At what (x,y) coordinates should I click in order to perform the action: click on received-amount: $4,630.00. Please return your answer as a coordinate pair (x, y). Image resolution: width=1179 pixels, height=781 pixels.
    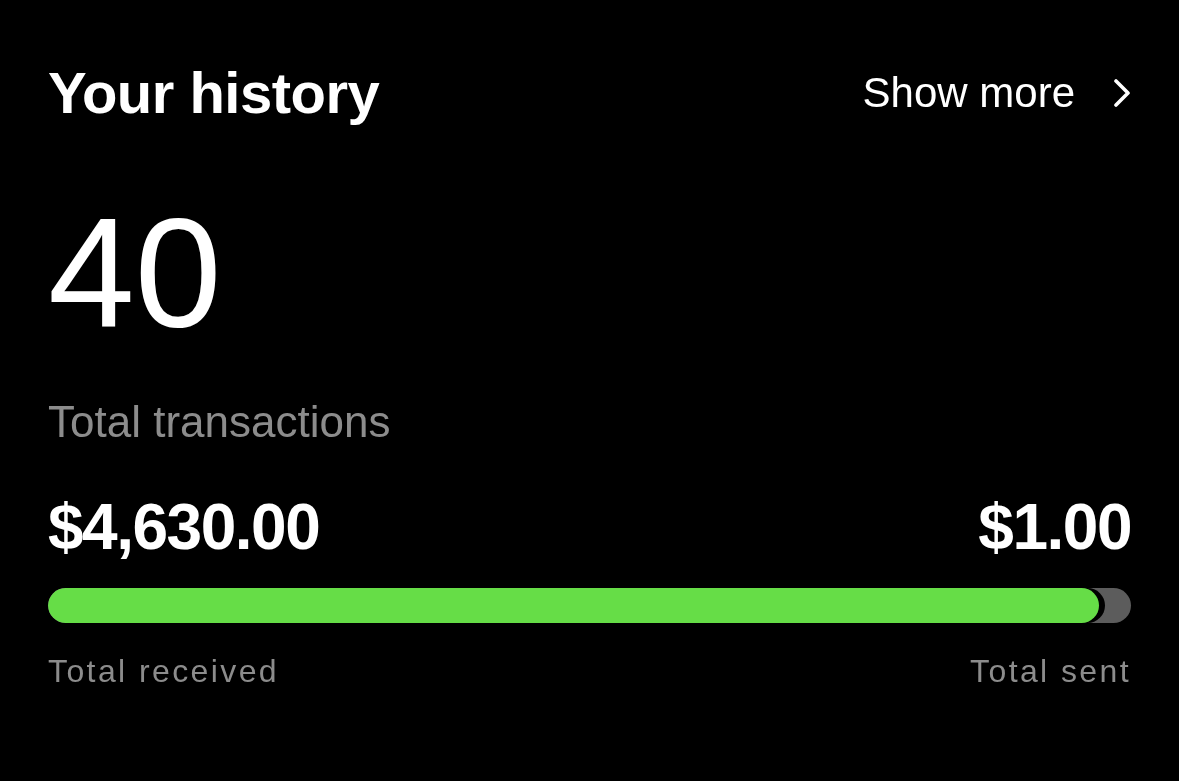
    Looking at the image, I should click on (184, 527).